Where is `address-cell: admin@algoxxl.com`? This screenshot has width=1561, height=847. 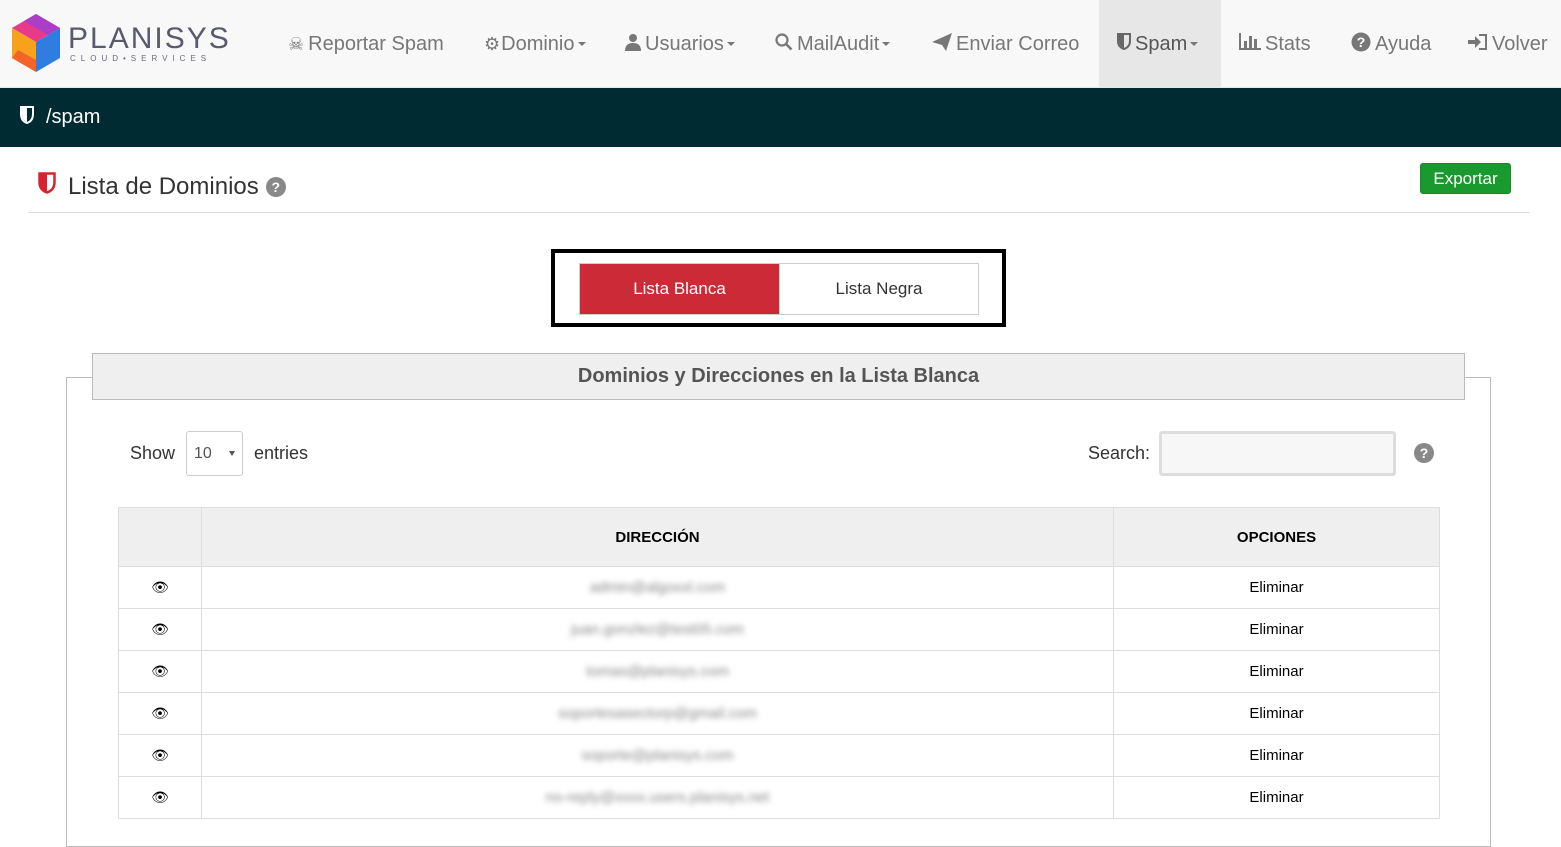 address-cell: admin@algoxxl.com is located at coordinates (657, 587).